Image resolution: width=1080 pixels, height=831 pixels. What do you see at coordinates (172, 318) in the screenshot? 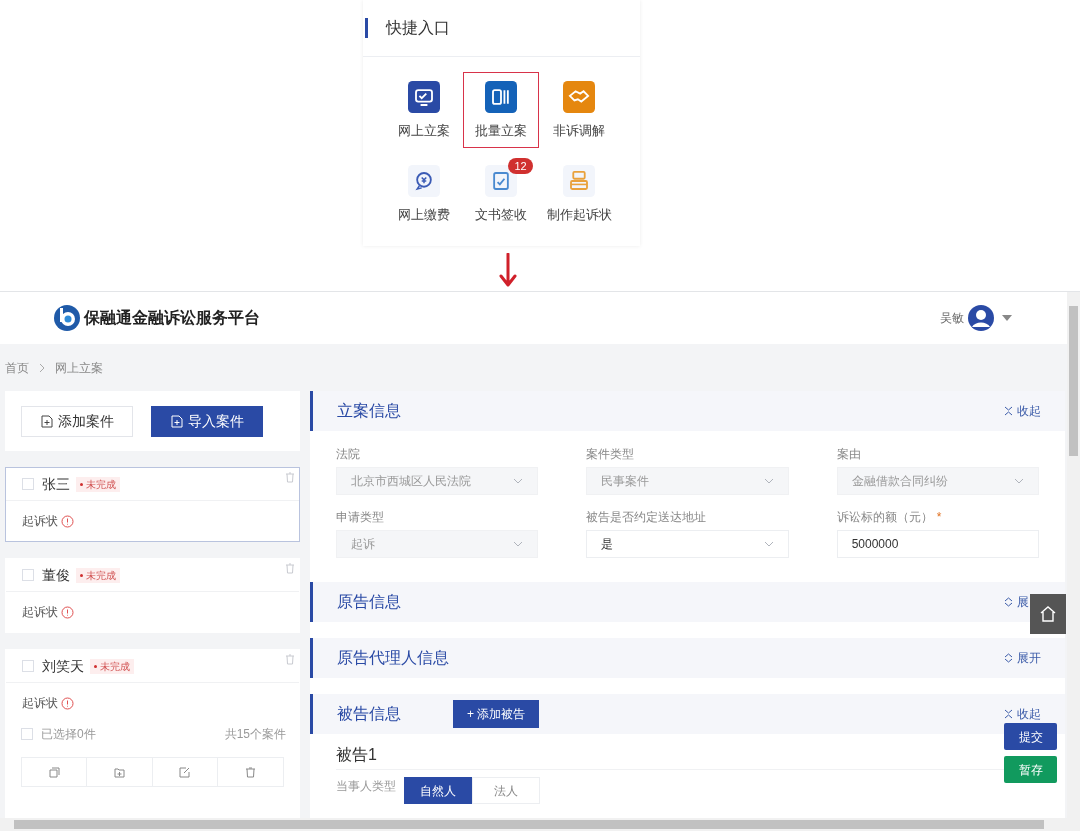
I see `platform-name: 保融通金融诉讼服务平台` at bounding box center [172, 318].